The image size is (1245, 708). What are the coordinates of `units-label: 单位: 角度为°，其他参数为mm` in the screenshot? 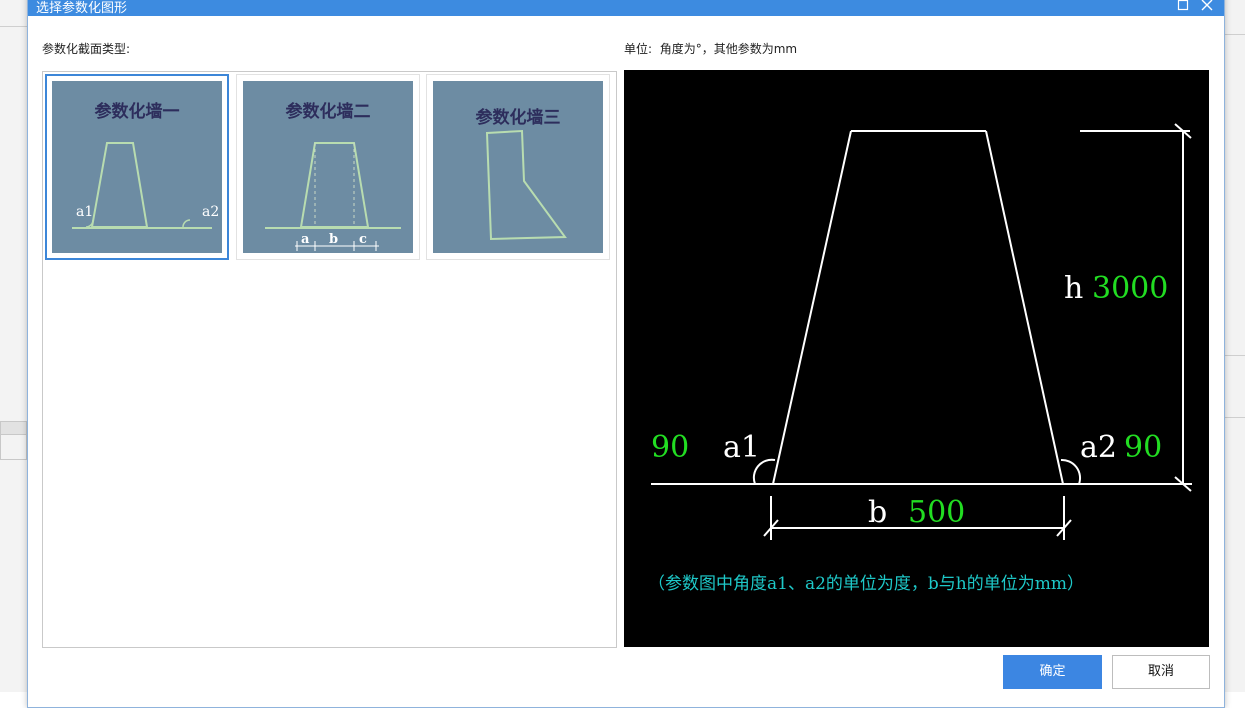 It's located at (710, 48).